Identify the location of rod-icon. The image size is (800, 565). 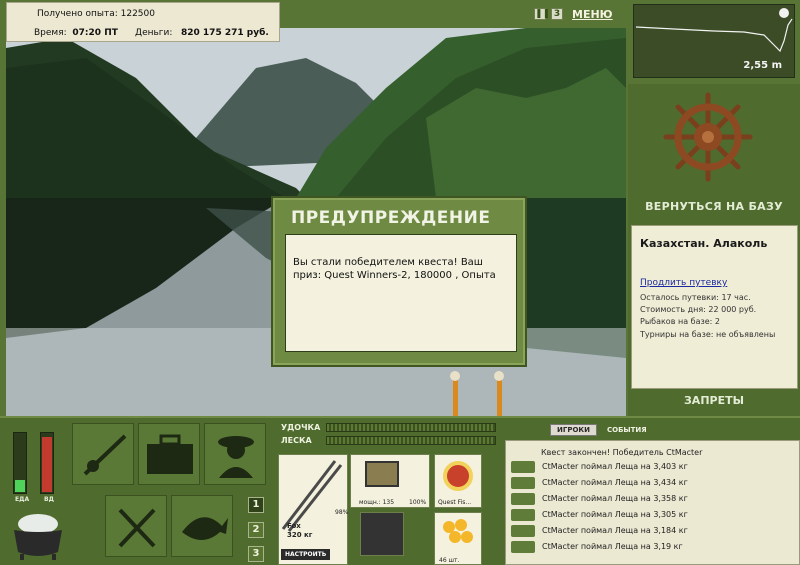
(105, 455).